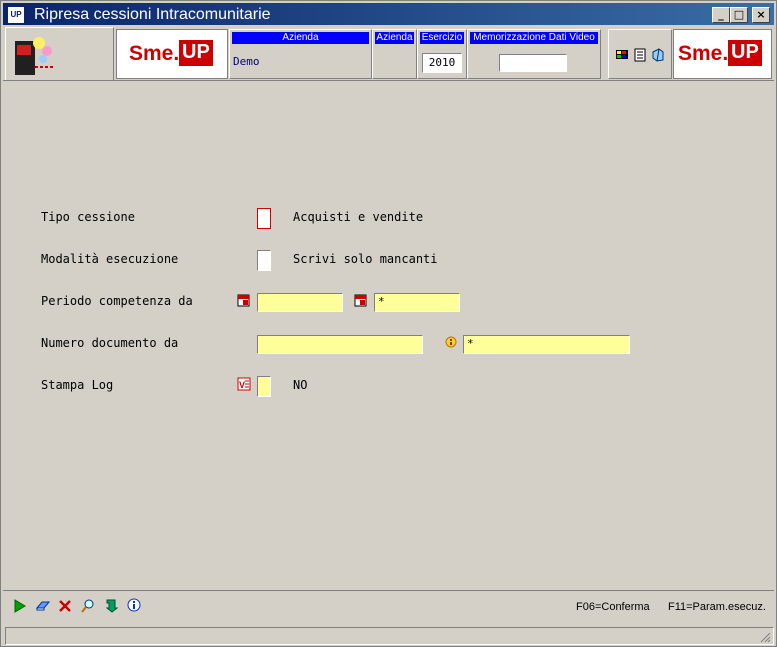 This screenshot has width=777, height=647. Describe the element at coordinates (546, 344) in the screenshot. I see `numero-to-field: *` at that location.